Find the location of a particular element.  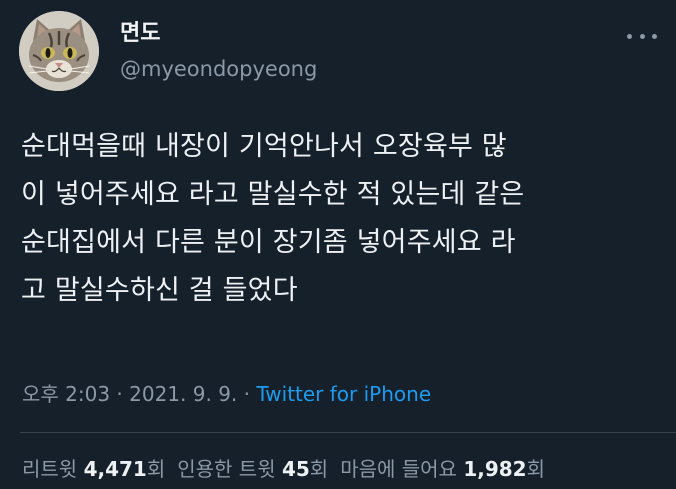

more-options-icon is located at coordinates (642, 36).